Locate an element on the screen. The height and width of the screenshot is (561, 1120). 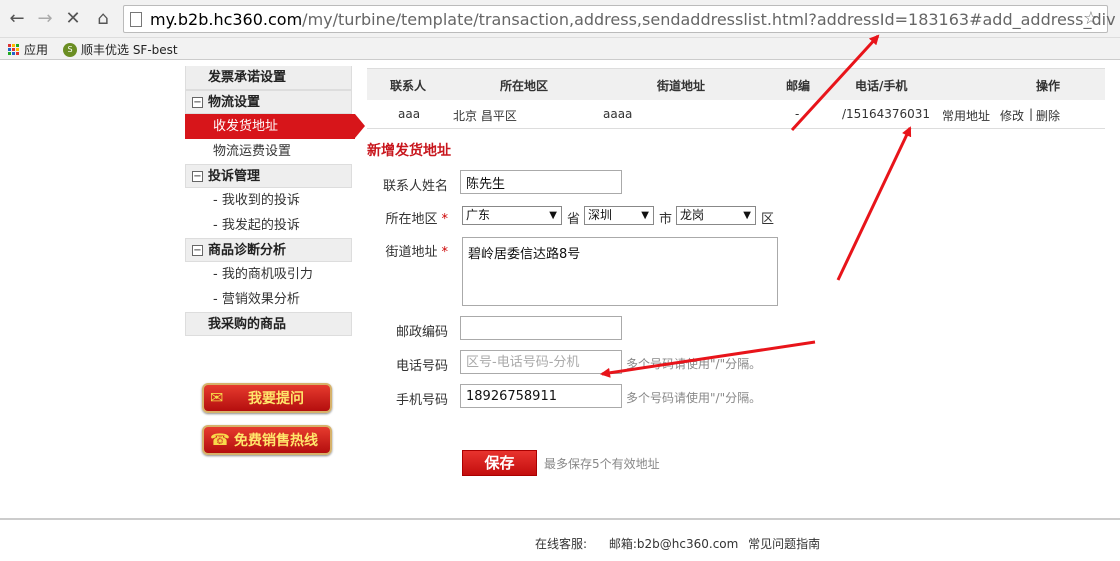
stop-icon: ✕ is located at coordinates (73, 19).